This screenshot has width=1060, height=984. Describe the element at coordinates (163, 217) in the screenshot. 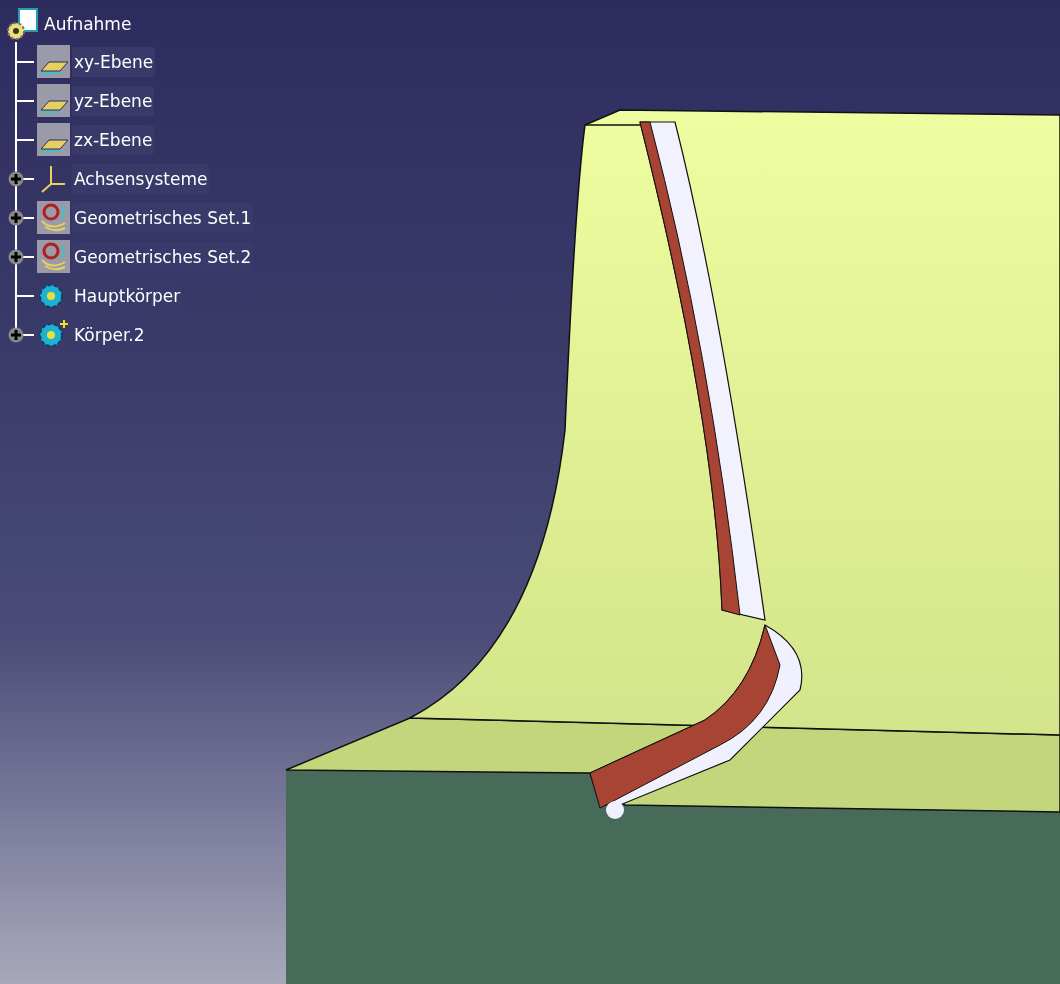

I see `tree-item: Geometrisches Set.1` at that location.